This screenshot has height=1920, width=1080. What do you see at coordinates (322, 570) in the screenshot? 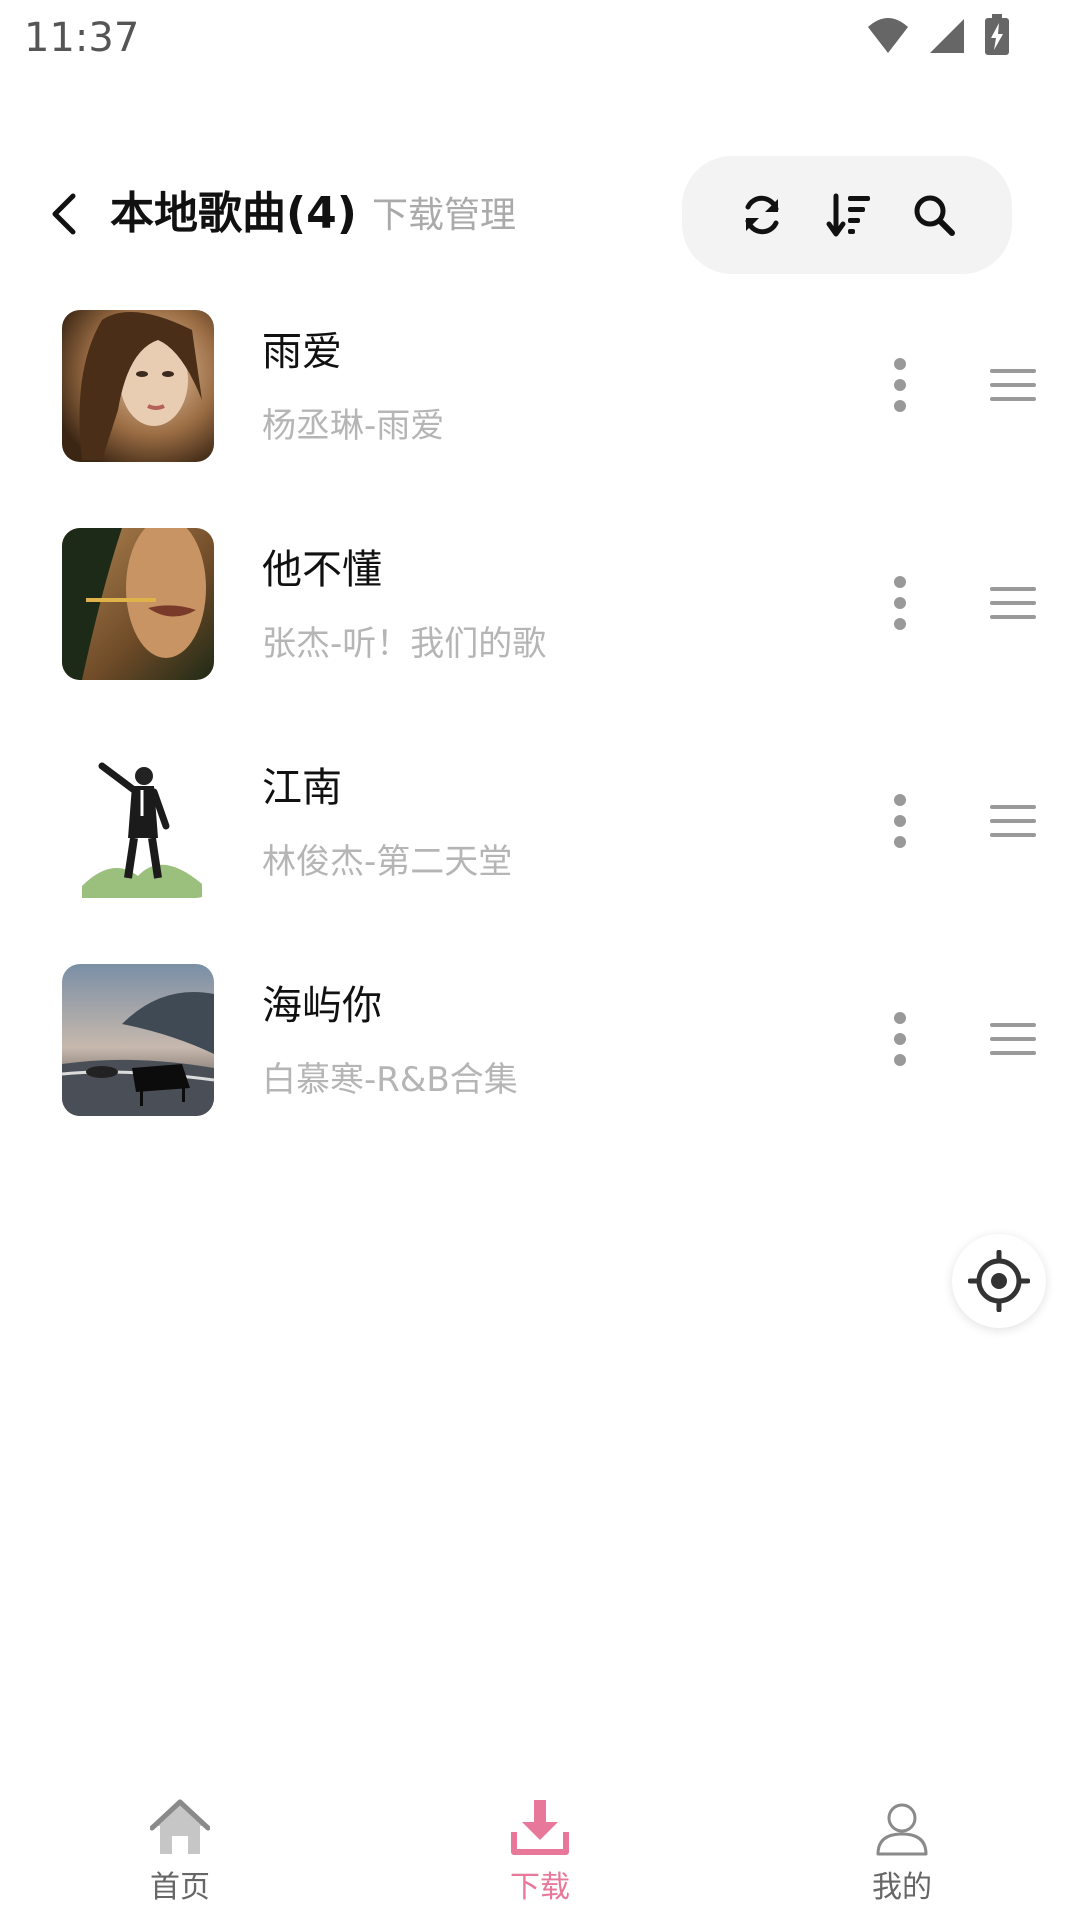
I see `song-title: 他不懂` at bounding box center [322, 570].